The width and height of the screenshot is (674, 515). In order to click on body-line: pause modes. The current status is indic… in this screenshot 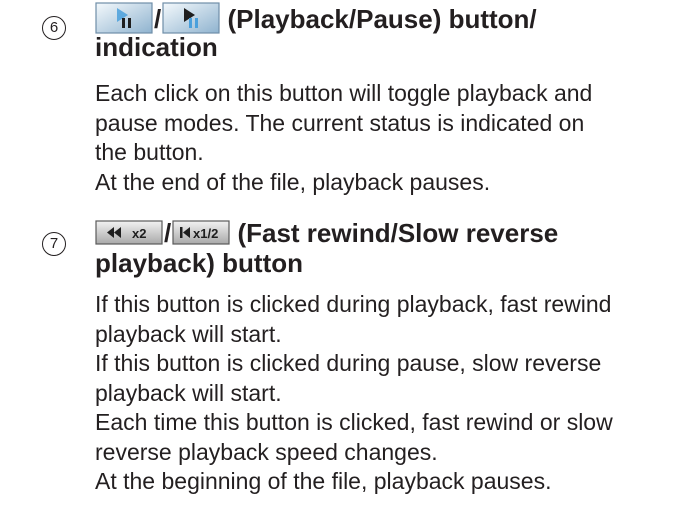, I will do `click(340, 122)`.